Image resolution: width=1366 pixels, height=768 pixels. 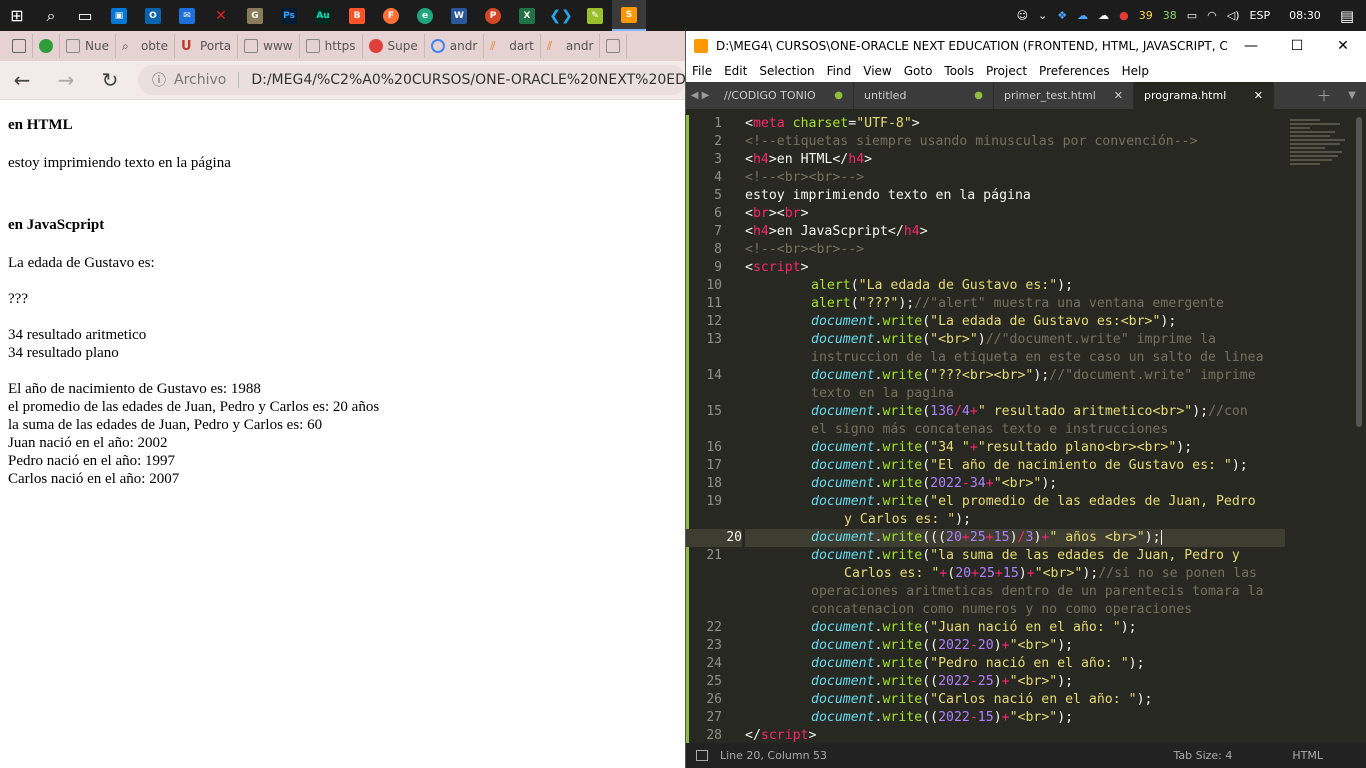 I want to click on people-icon: ☺, so click(x=1022, y=15).